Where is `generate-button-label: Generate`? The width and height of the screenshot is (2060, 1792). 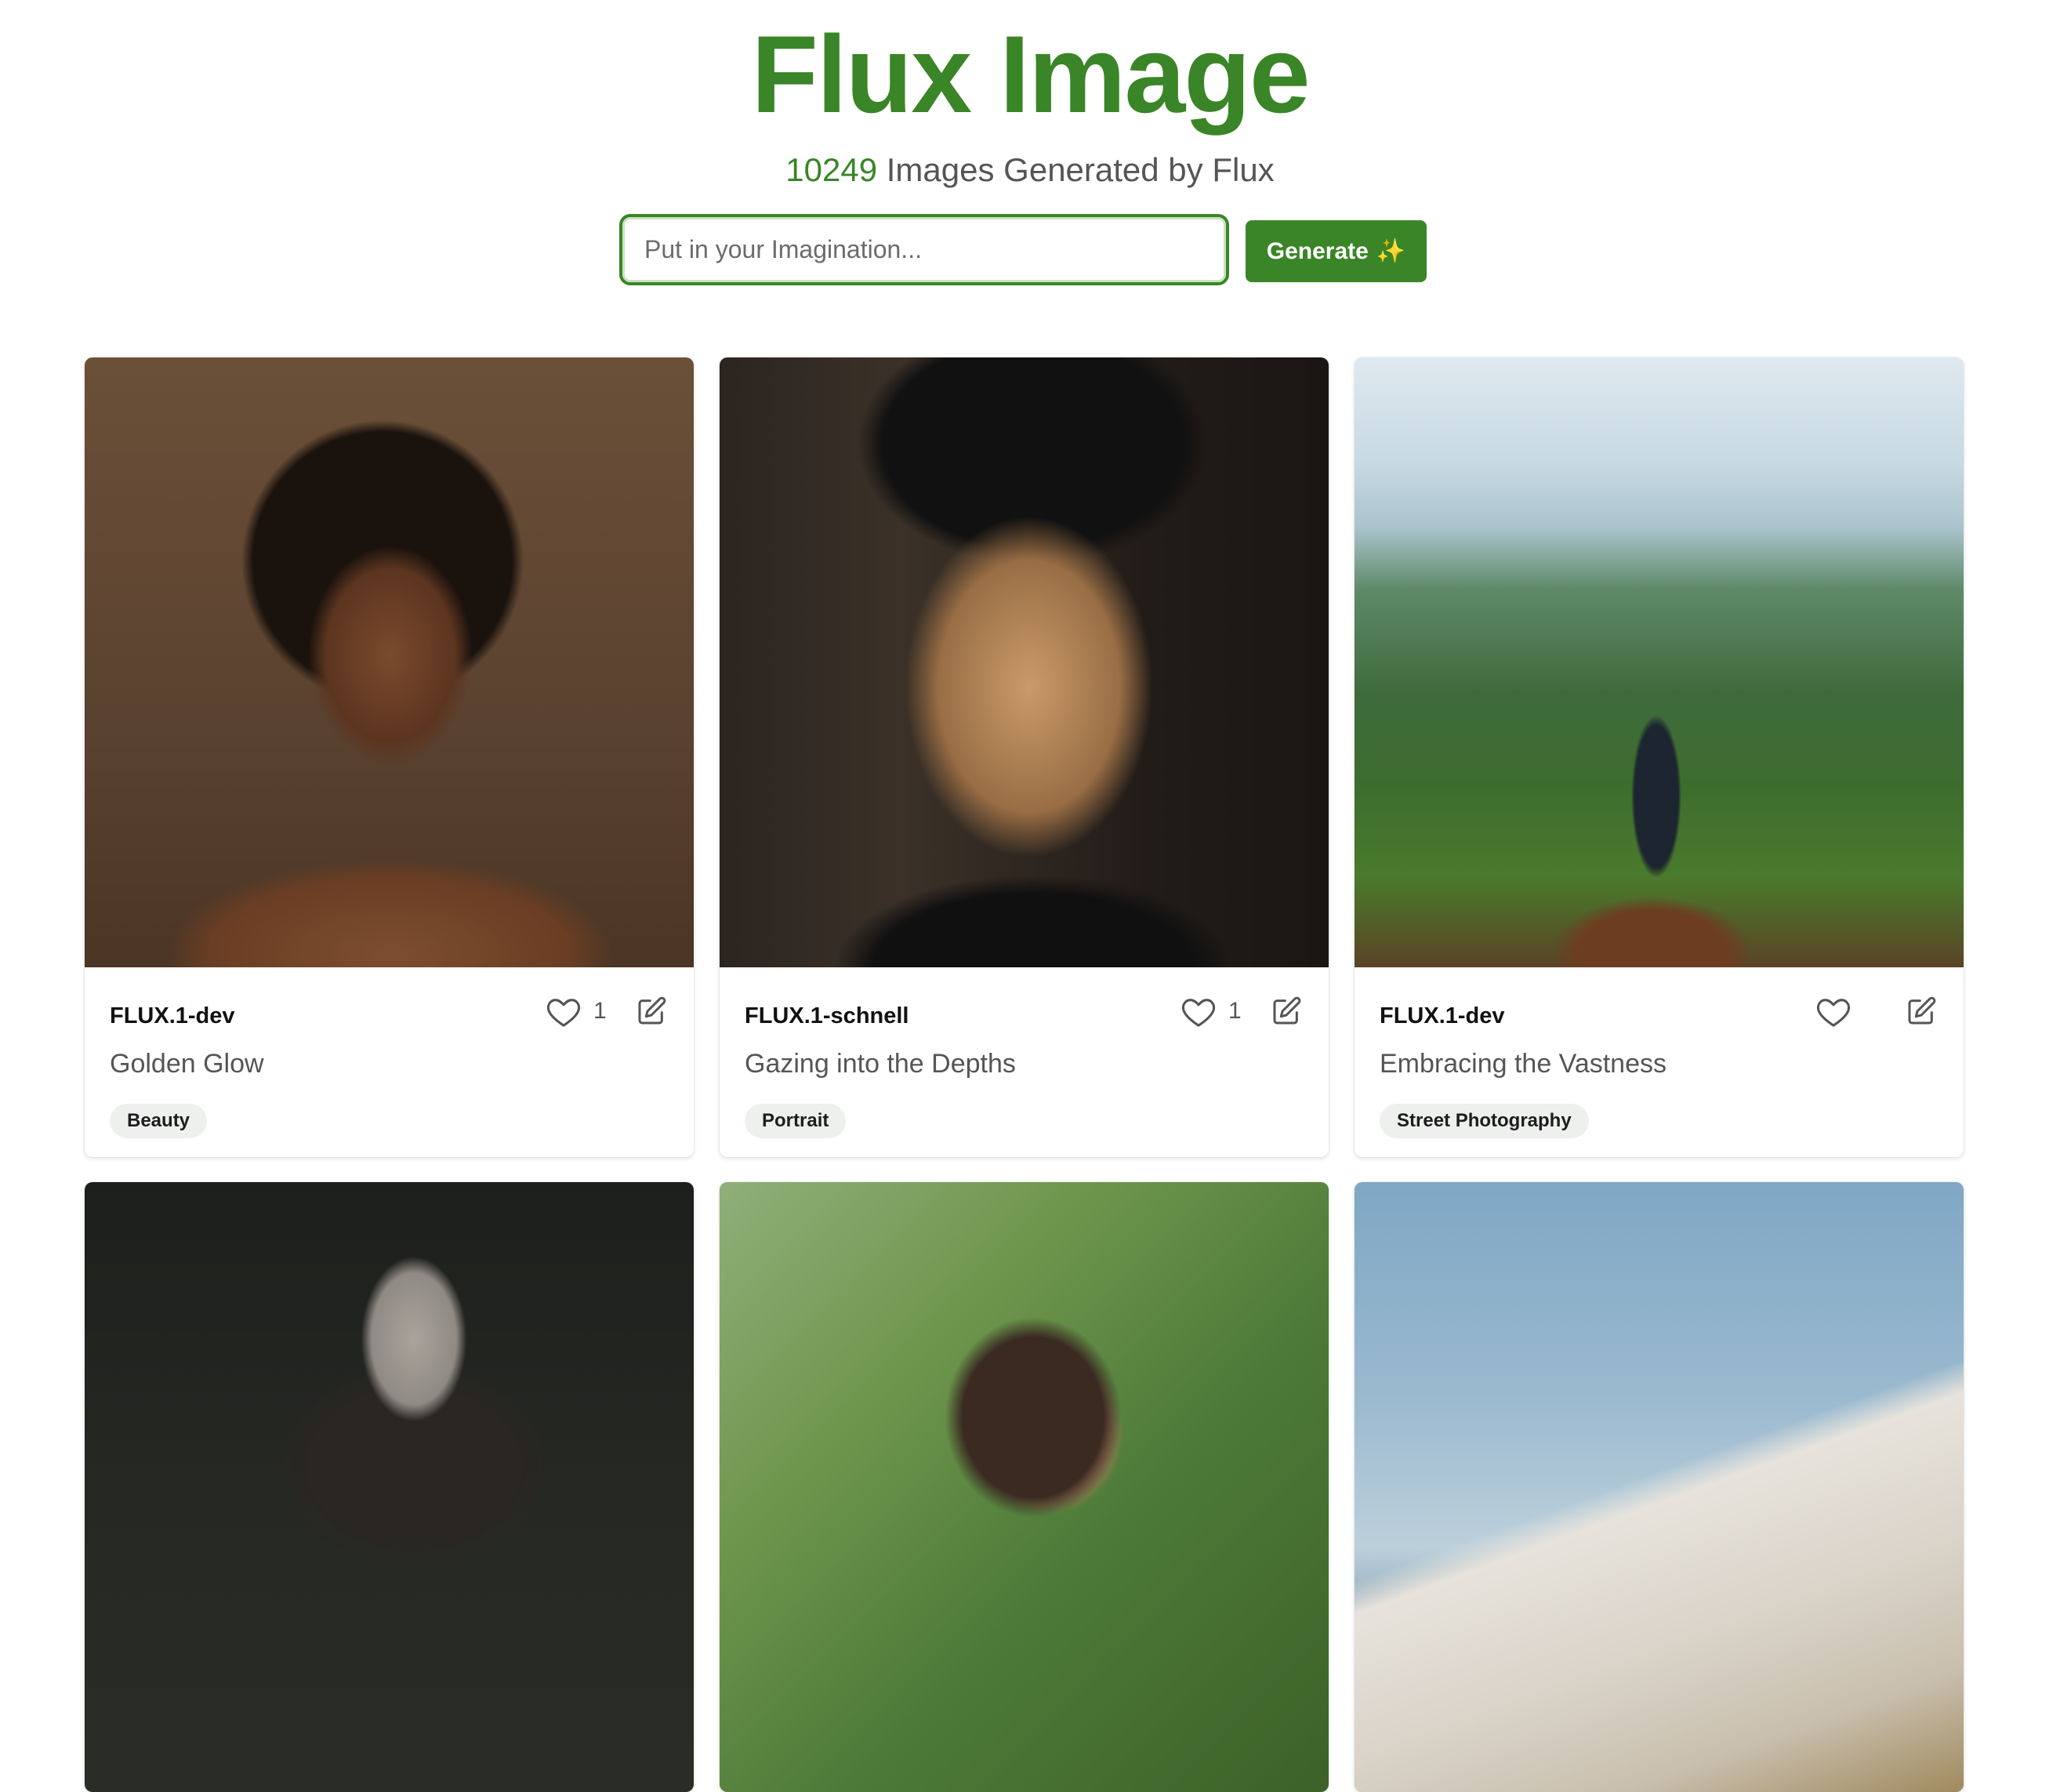
generate-button-label: Generate is located at coordinates (1318, 251).